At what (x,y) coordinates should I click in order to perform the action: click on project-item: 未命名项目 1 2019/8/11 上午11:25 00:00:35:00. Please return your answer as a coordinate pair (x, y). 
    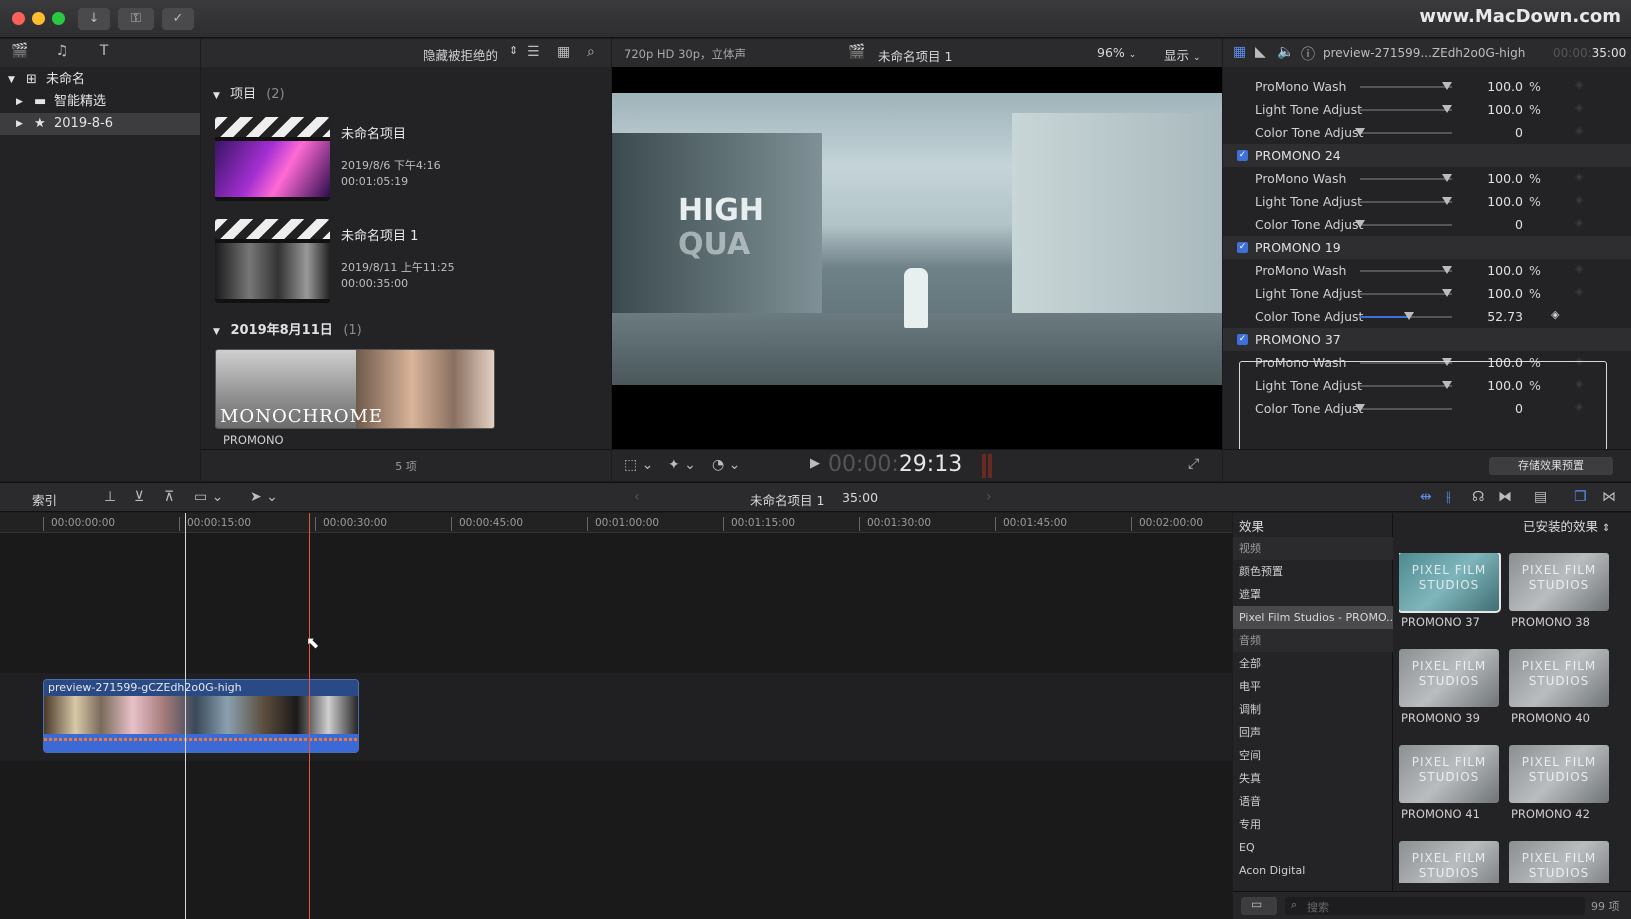
    Looking at the image, I should click on (405, 265).